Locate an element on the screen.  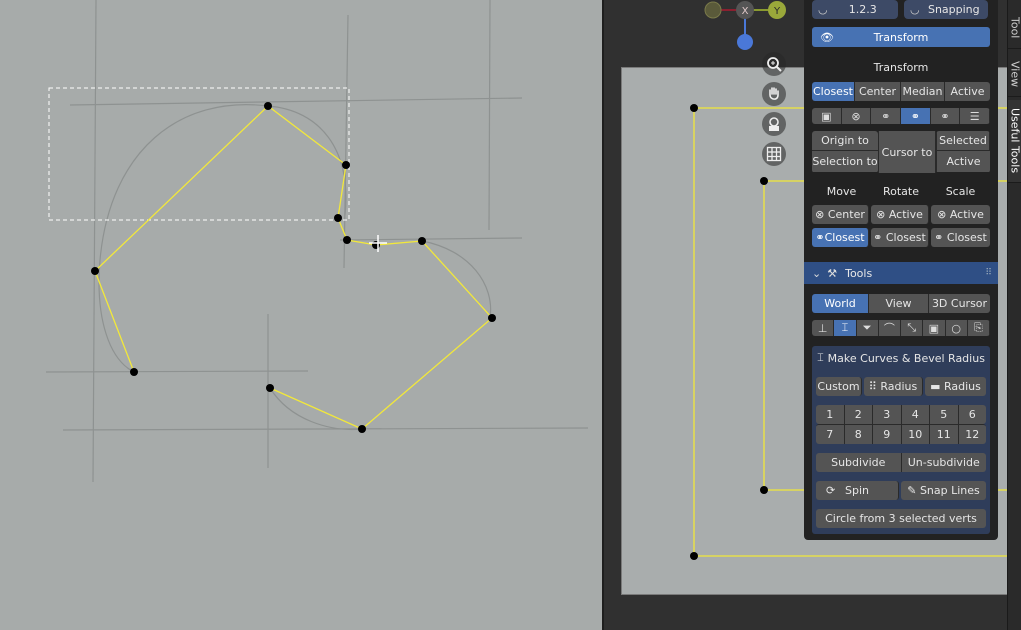
subdivide-button: Subdivide is located at coordinates (859, 462).